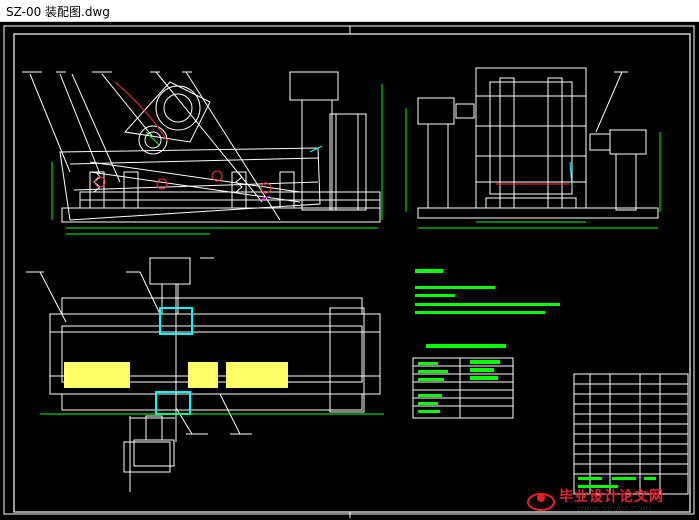 Image resolution: width=699 pixels, height=520 pixels. Describe the element at coordinates (631, 434) in the screenshot. I see `title-block` at that location.